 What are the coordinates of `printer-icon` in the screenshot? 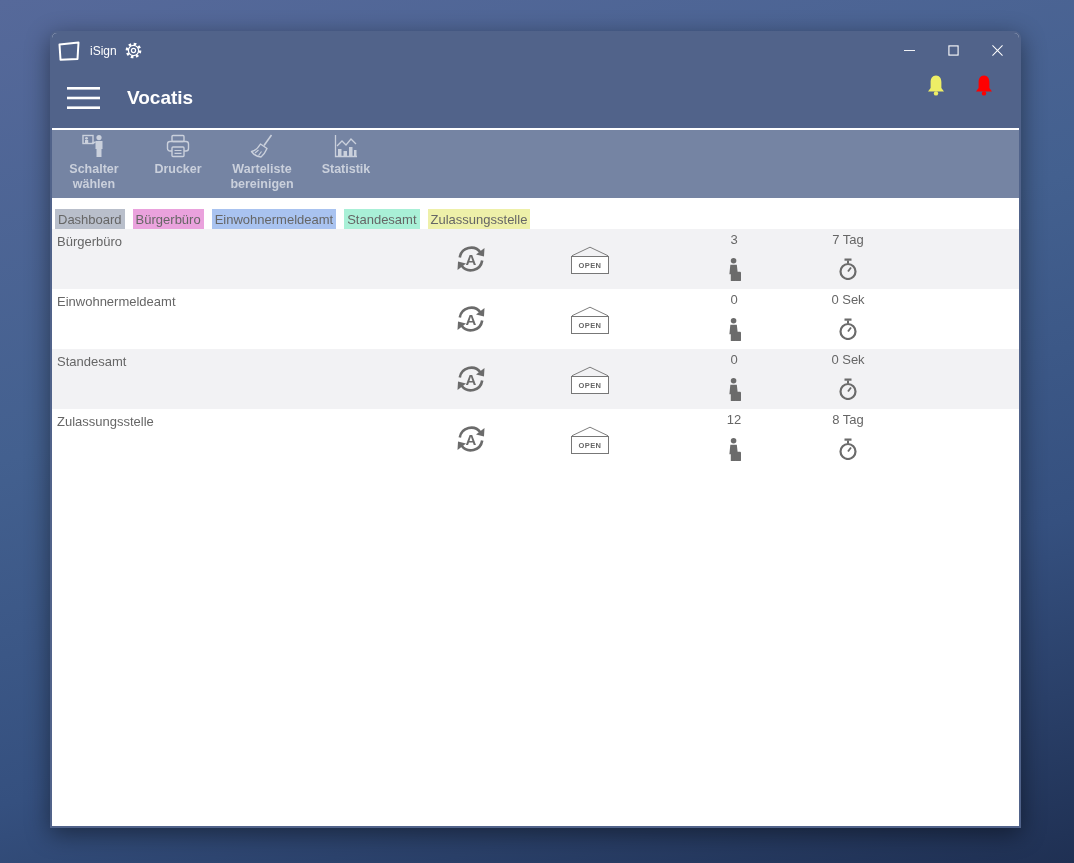 It's located at (178, 146).